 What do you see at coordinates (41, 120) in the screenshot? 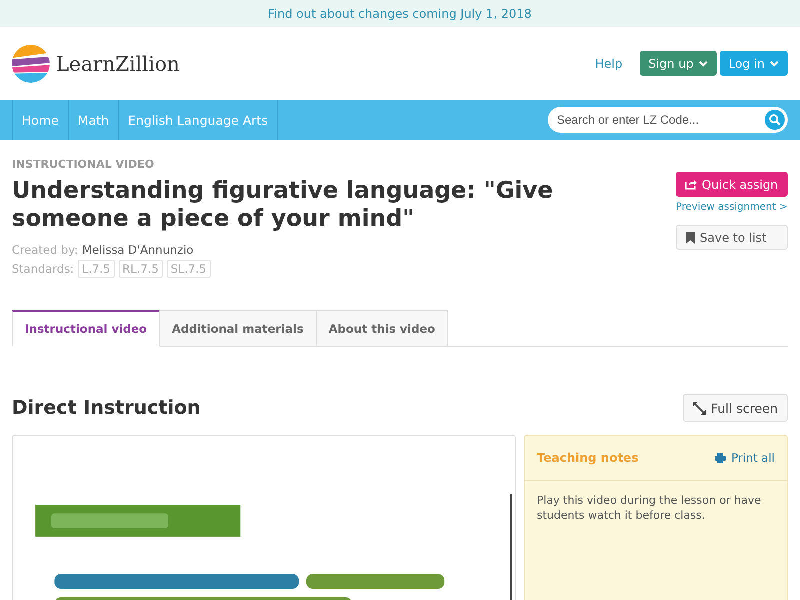
I see `nav-link: Home` at bounding box center [41, 120].